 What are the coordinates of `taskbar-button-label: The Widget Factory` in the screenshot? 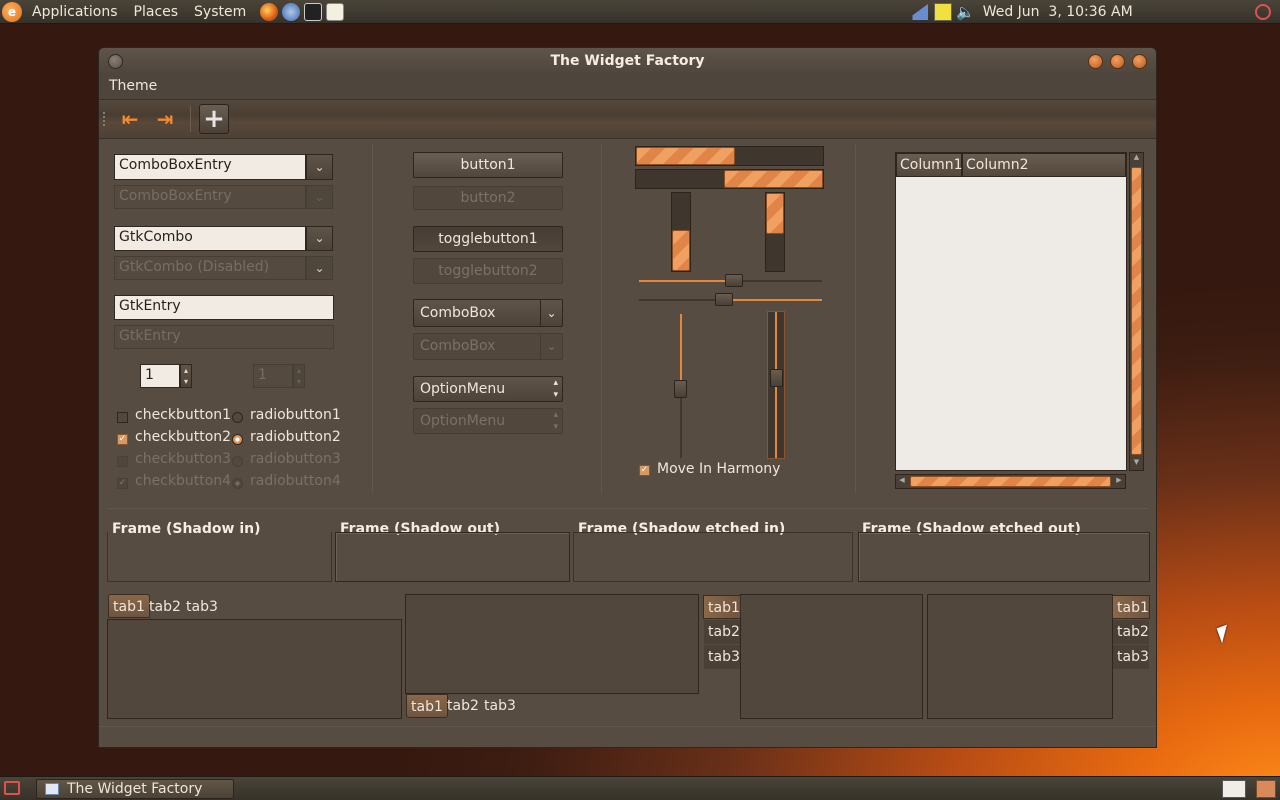 It's located at (135, 789).